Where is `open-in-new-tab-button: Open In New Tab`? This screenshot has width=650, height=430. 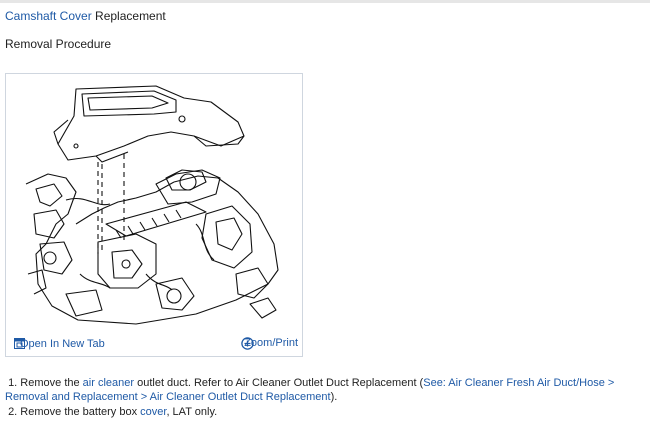 open-in-new-tab-button: Open In New Tab is located at coordinates (59, 344).